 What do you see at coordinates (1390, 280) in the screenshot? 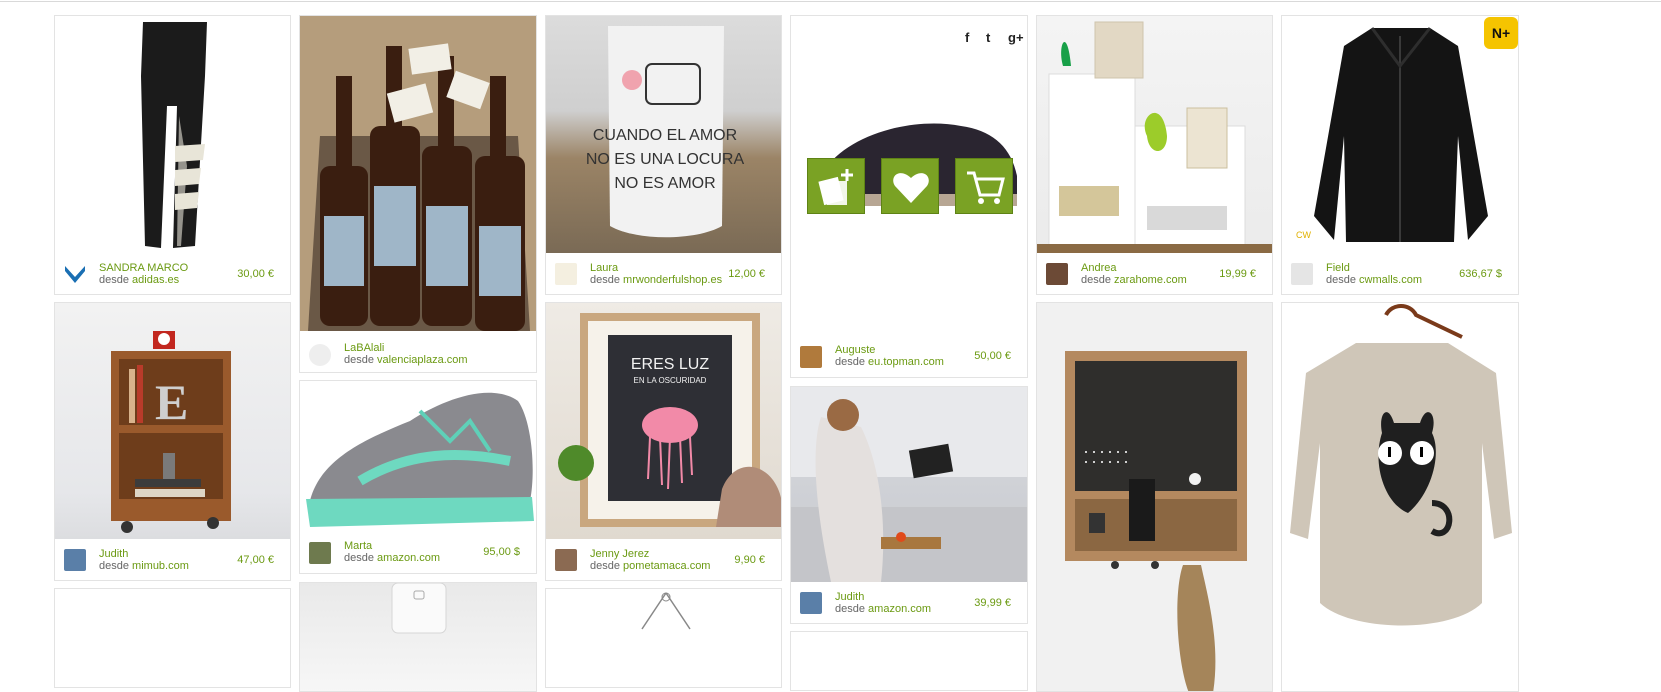
I see `shop-link: cwmalls.com` at bounding box center [1390, 280].